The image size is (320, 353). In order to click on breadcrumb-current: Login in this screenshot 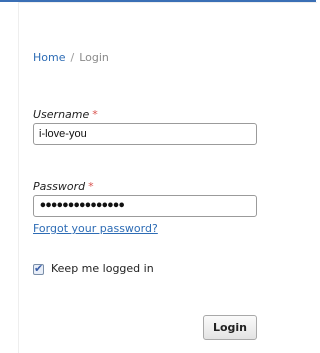, I will do `click(94, 57)`.